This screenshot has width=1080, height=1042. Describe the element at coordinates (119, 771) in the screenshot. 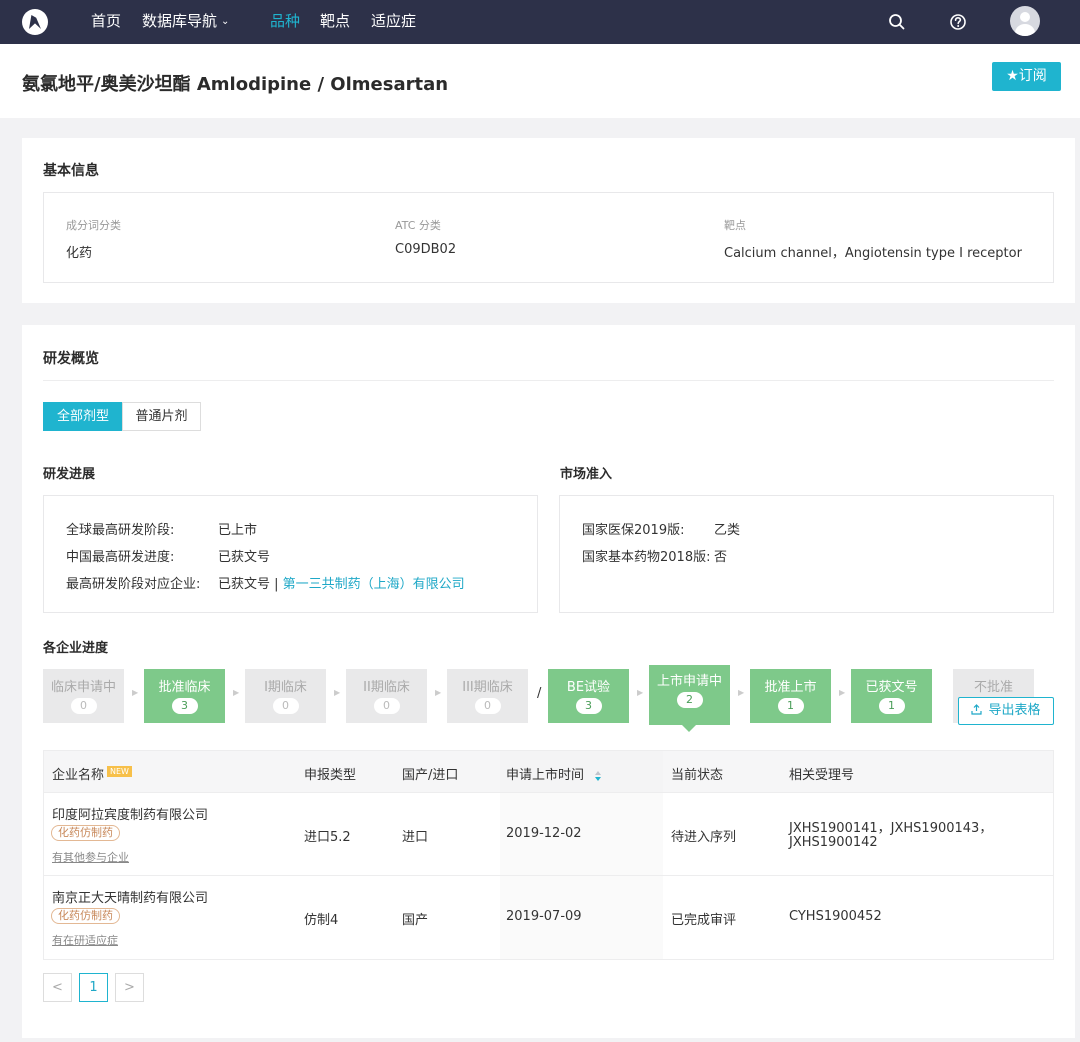

I see `new-badge: NEW` at that location.